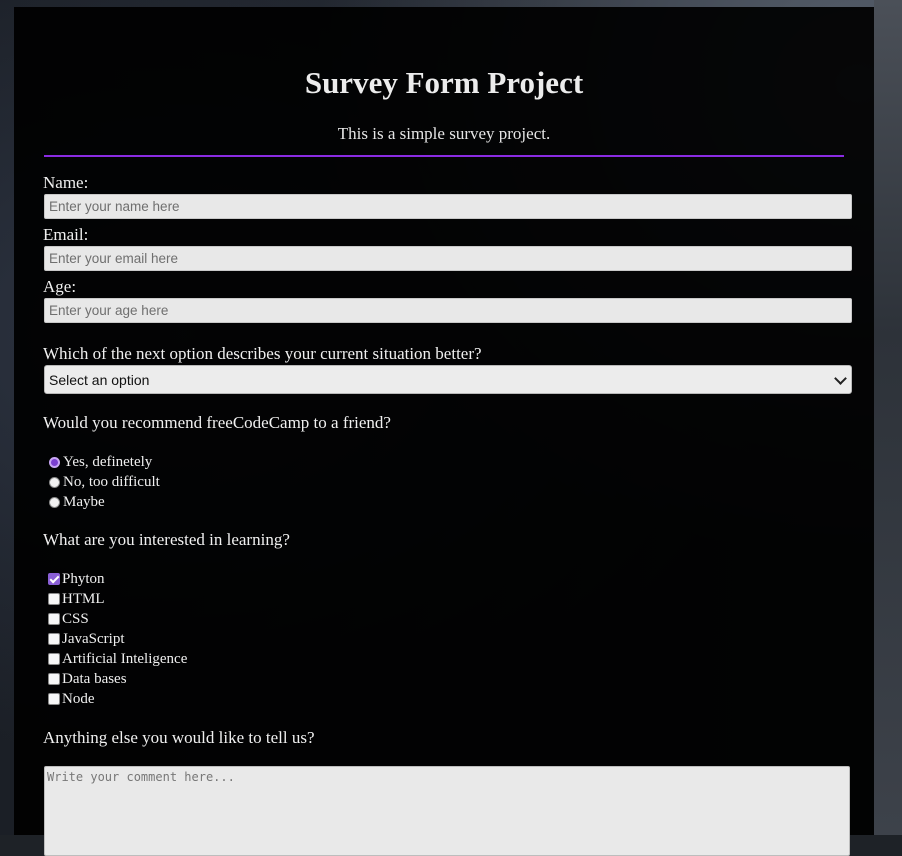 The height and width of the screenshot is (856, 902). I want to click on situation-selected-value: Select an option, so click(99, 380).